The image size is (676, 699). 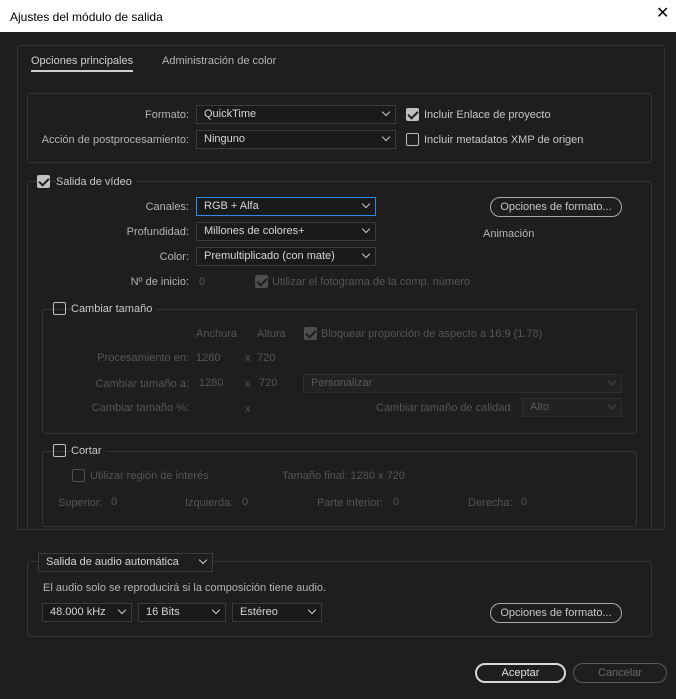 I want to click on color-value: Premultiplicado (con mate), so click(x=269, y=256).